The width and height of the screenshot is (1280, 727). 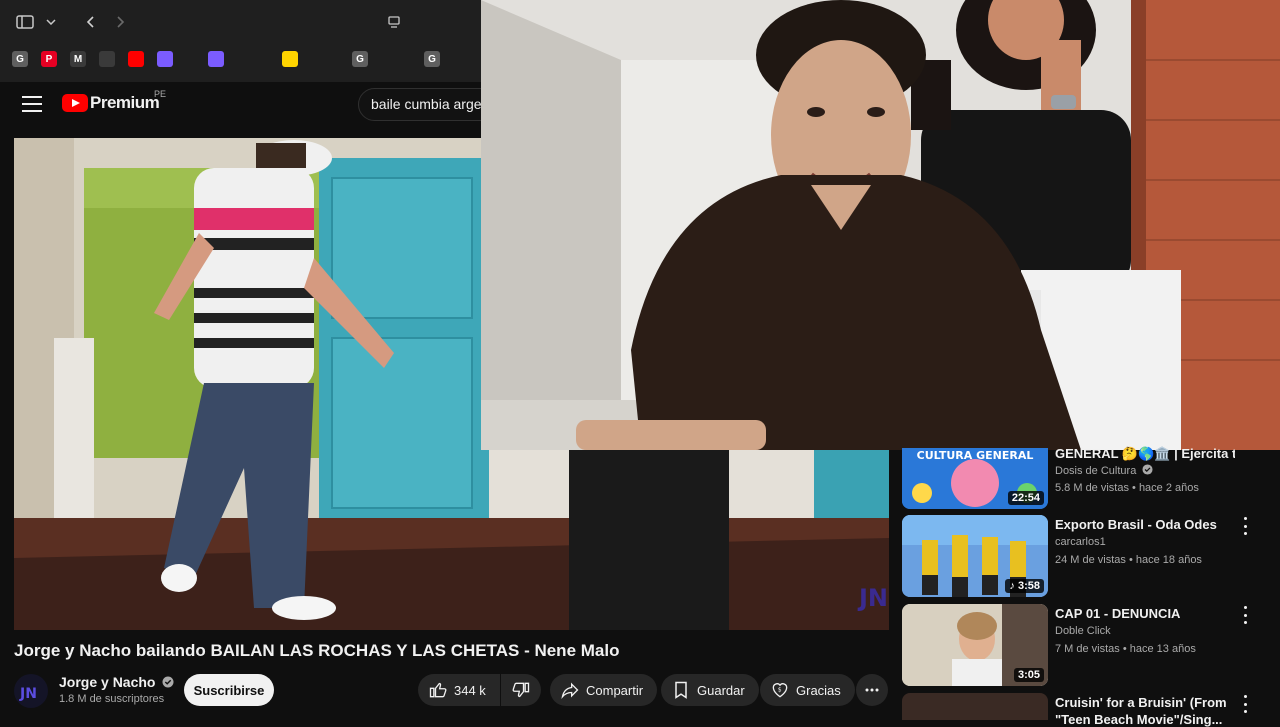 I want to click on chevron-down-icon, so click(x=51, y=22).